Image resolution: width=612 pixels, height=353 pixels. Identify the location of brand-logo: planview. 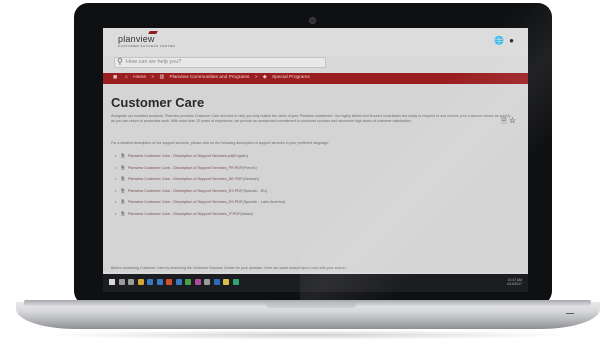
(136, 39).